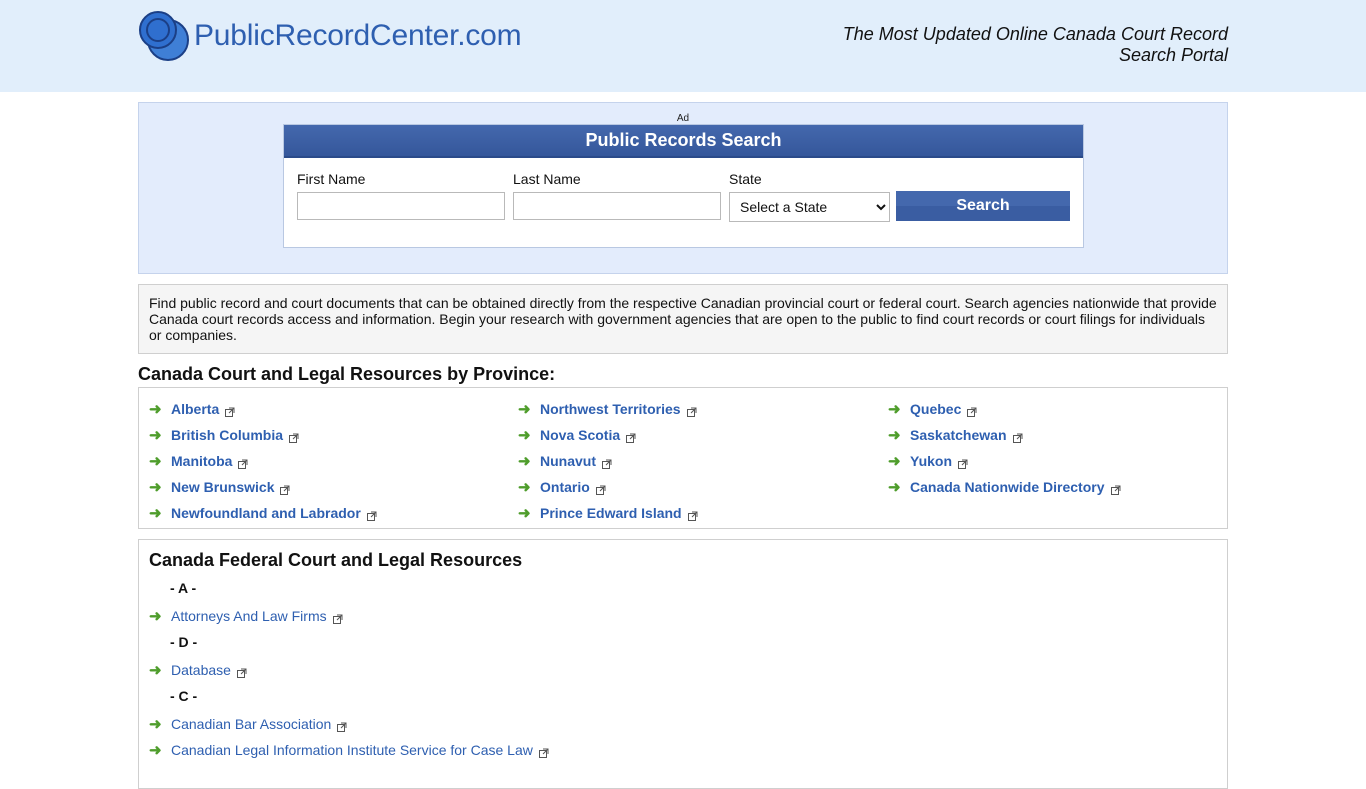 The height and width of the screenshot is (789, 1366). I want to click on province-link-quebec: Quebec, so click(935, 409).